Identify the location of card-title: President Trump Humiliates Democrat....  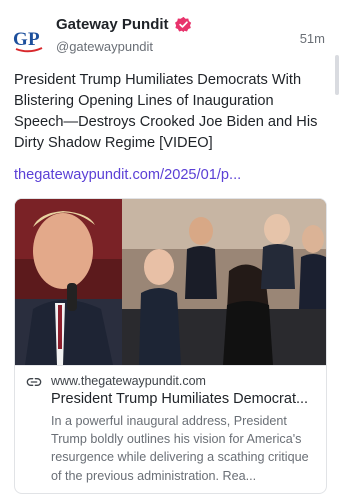
(185, 399).